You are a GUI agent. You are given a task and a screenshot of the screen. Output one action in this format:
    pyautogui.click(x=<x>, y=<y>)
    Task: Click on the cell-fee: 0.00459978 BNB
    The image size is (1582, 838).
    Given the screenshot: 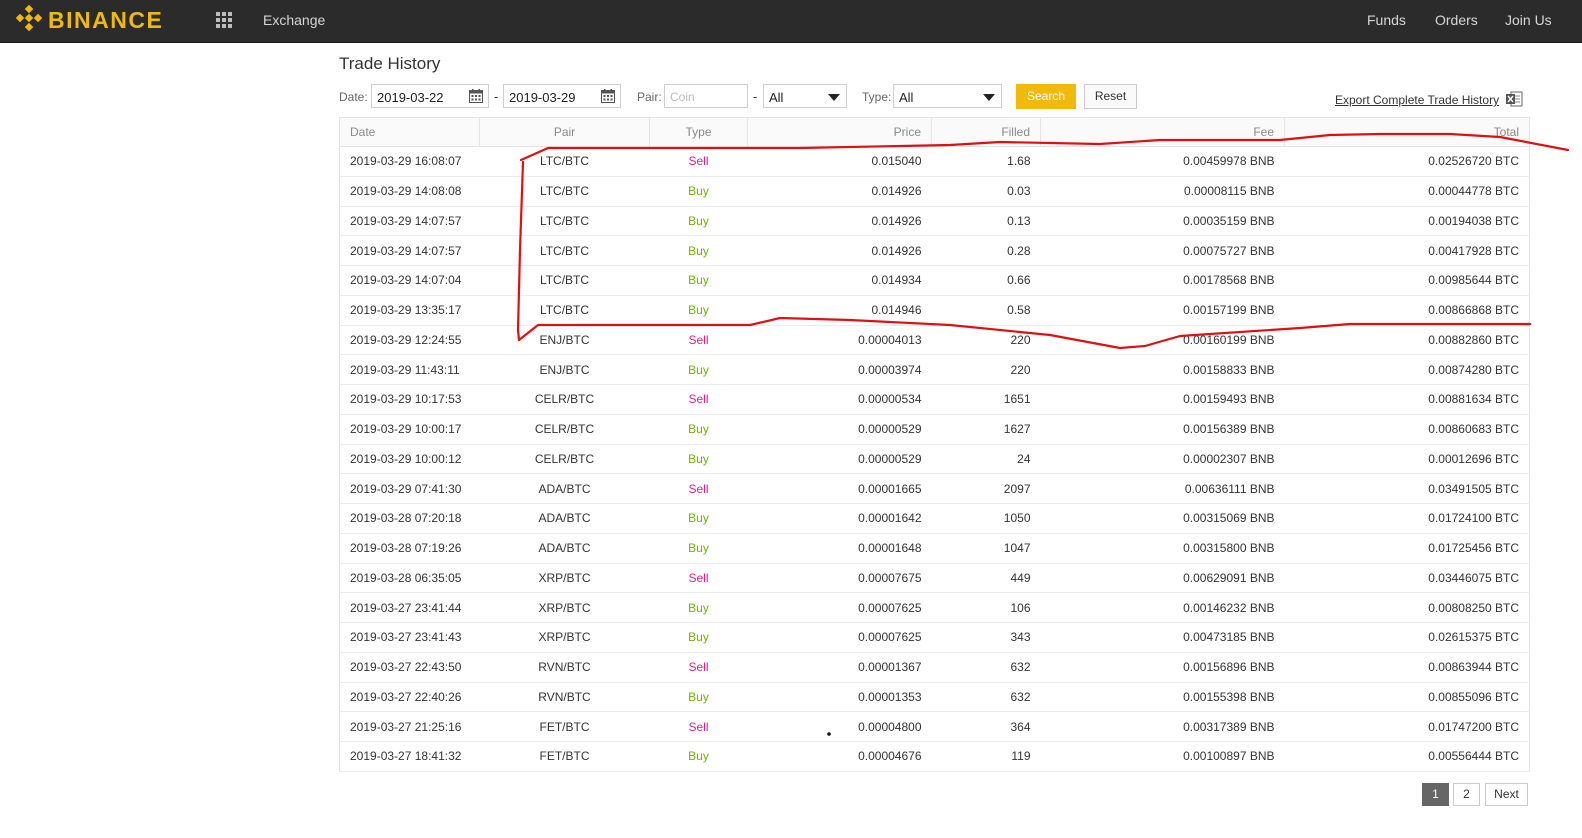 What is the action you would take?
    pyautogui.click(x=1162, y=161)
    